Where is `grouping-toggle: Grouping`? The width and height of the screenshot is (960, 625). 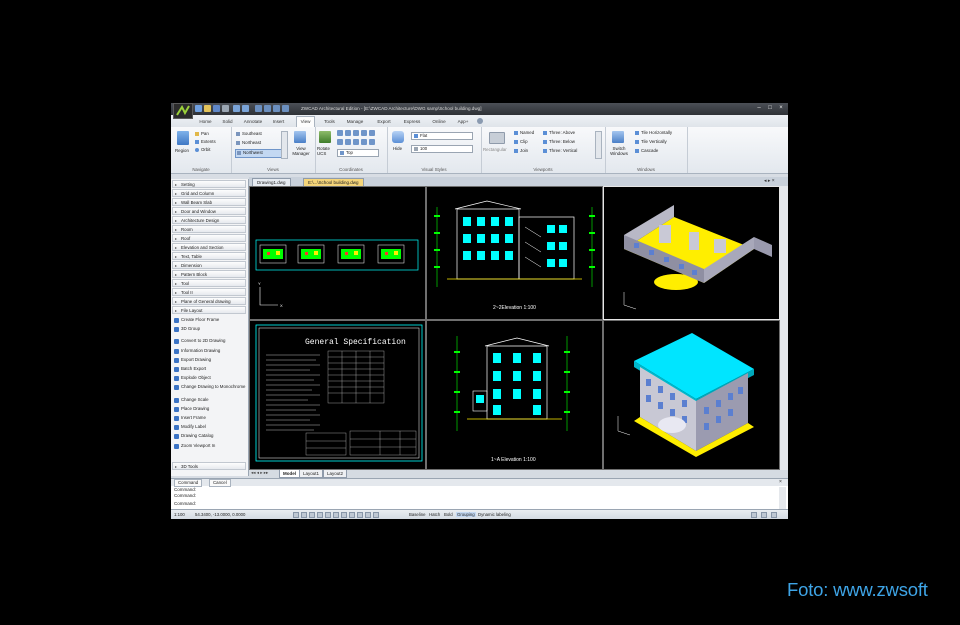 grouping-toggle: Grouping is located at coordinates (466, 514).